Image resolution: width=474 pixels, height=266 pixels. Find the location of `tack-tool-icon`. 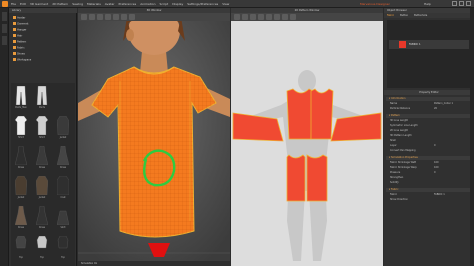

tack-tool-icon is located at coordinates (100, 17).